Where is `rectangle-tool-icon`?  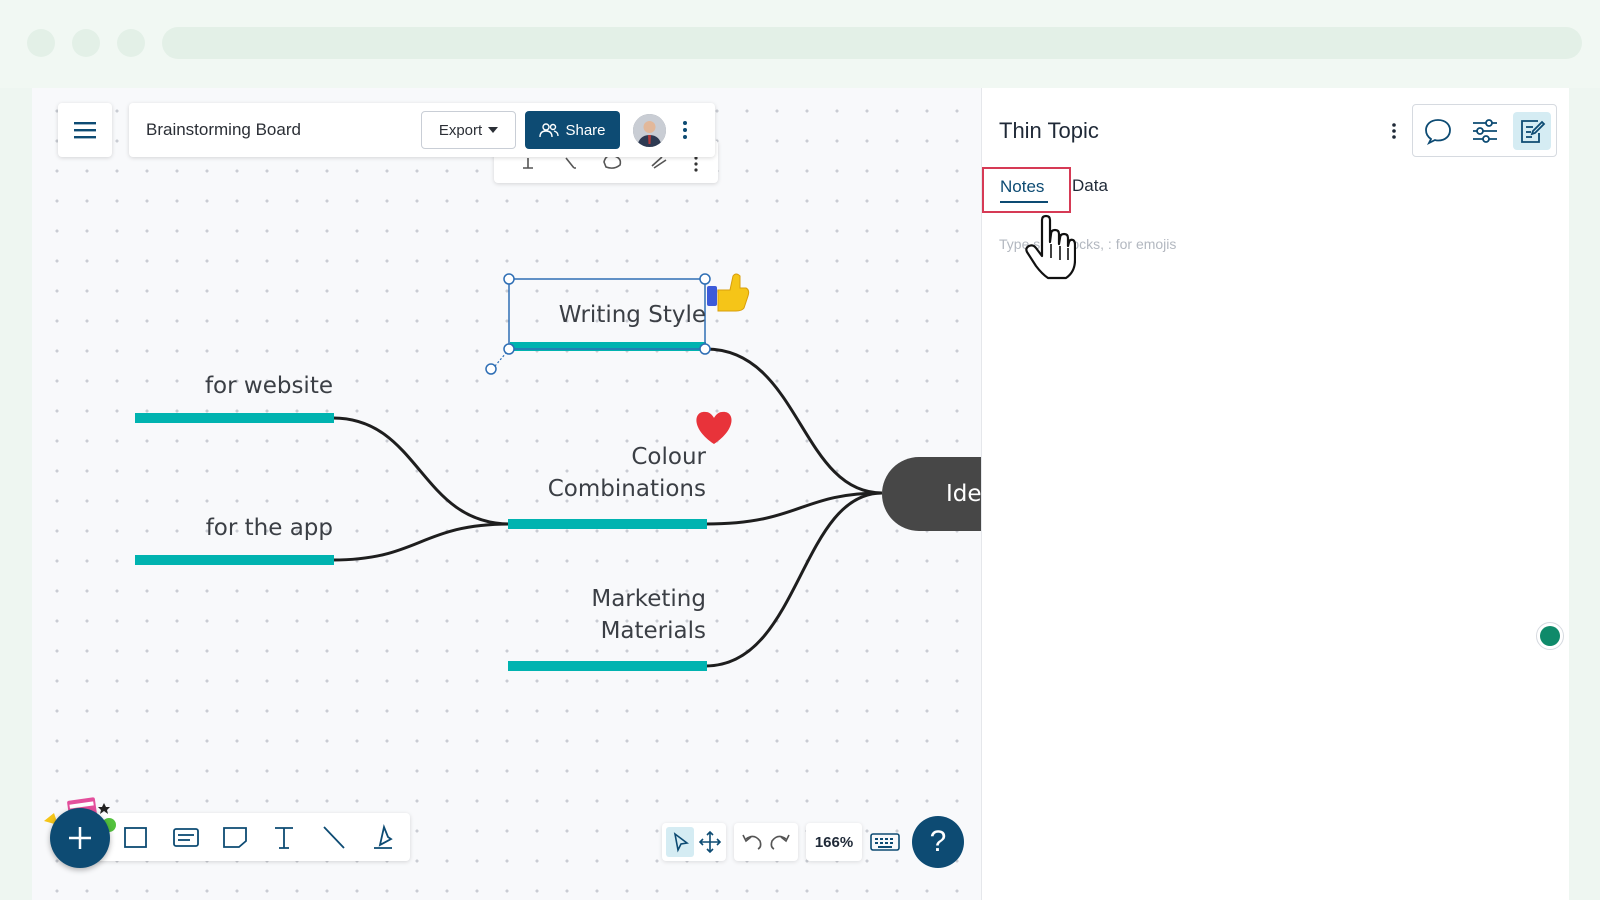
rectangle-tool-icon is located at coordinates (135, 837).